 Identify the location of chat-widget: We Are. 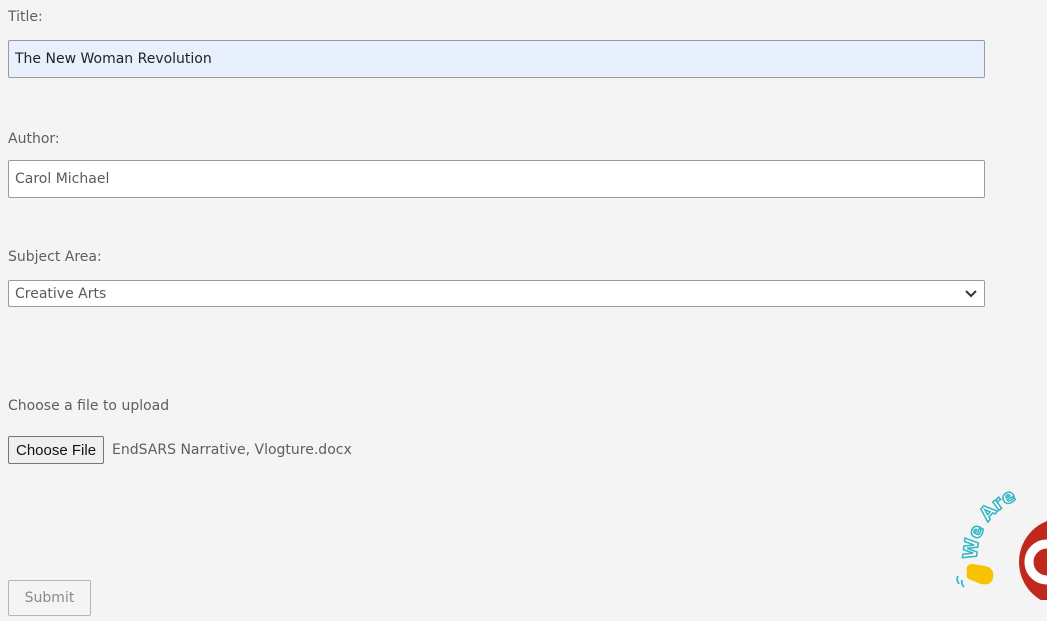
(1001, 541).